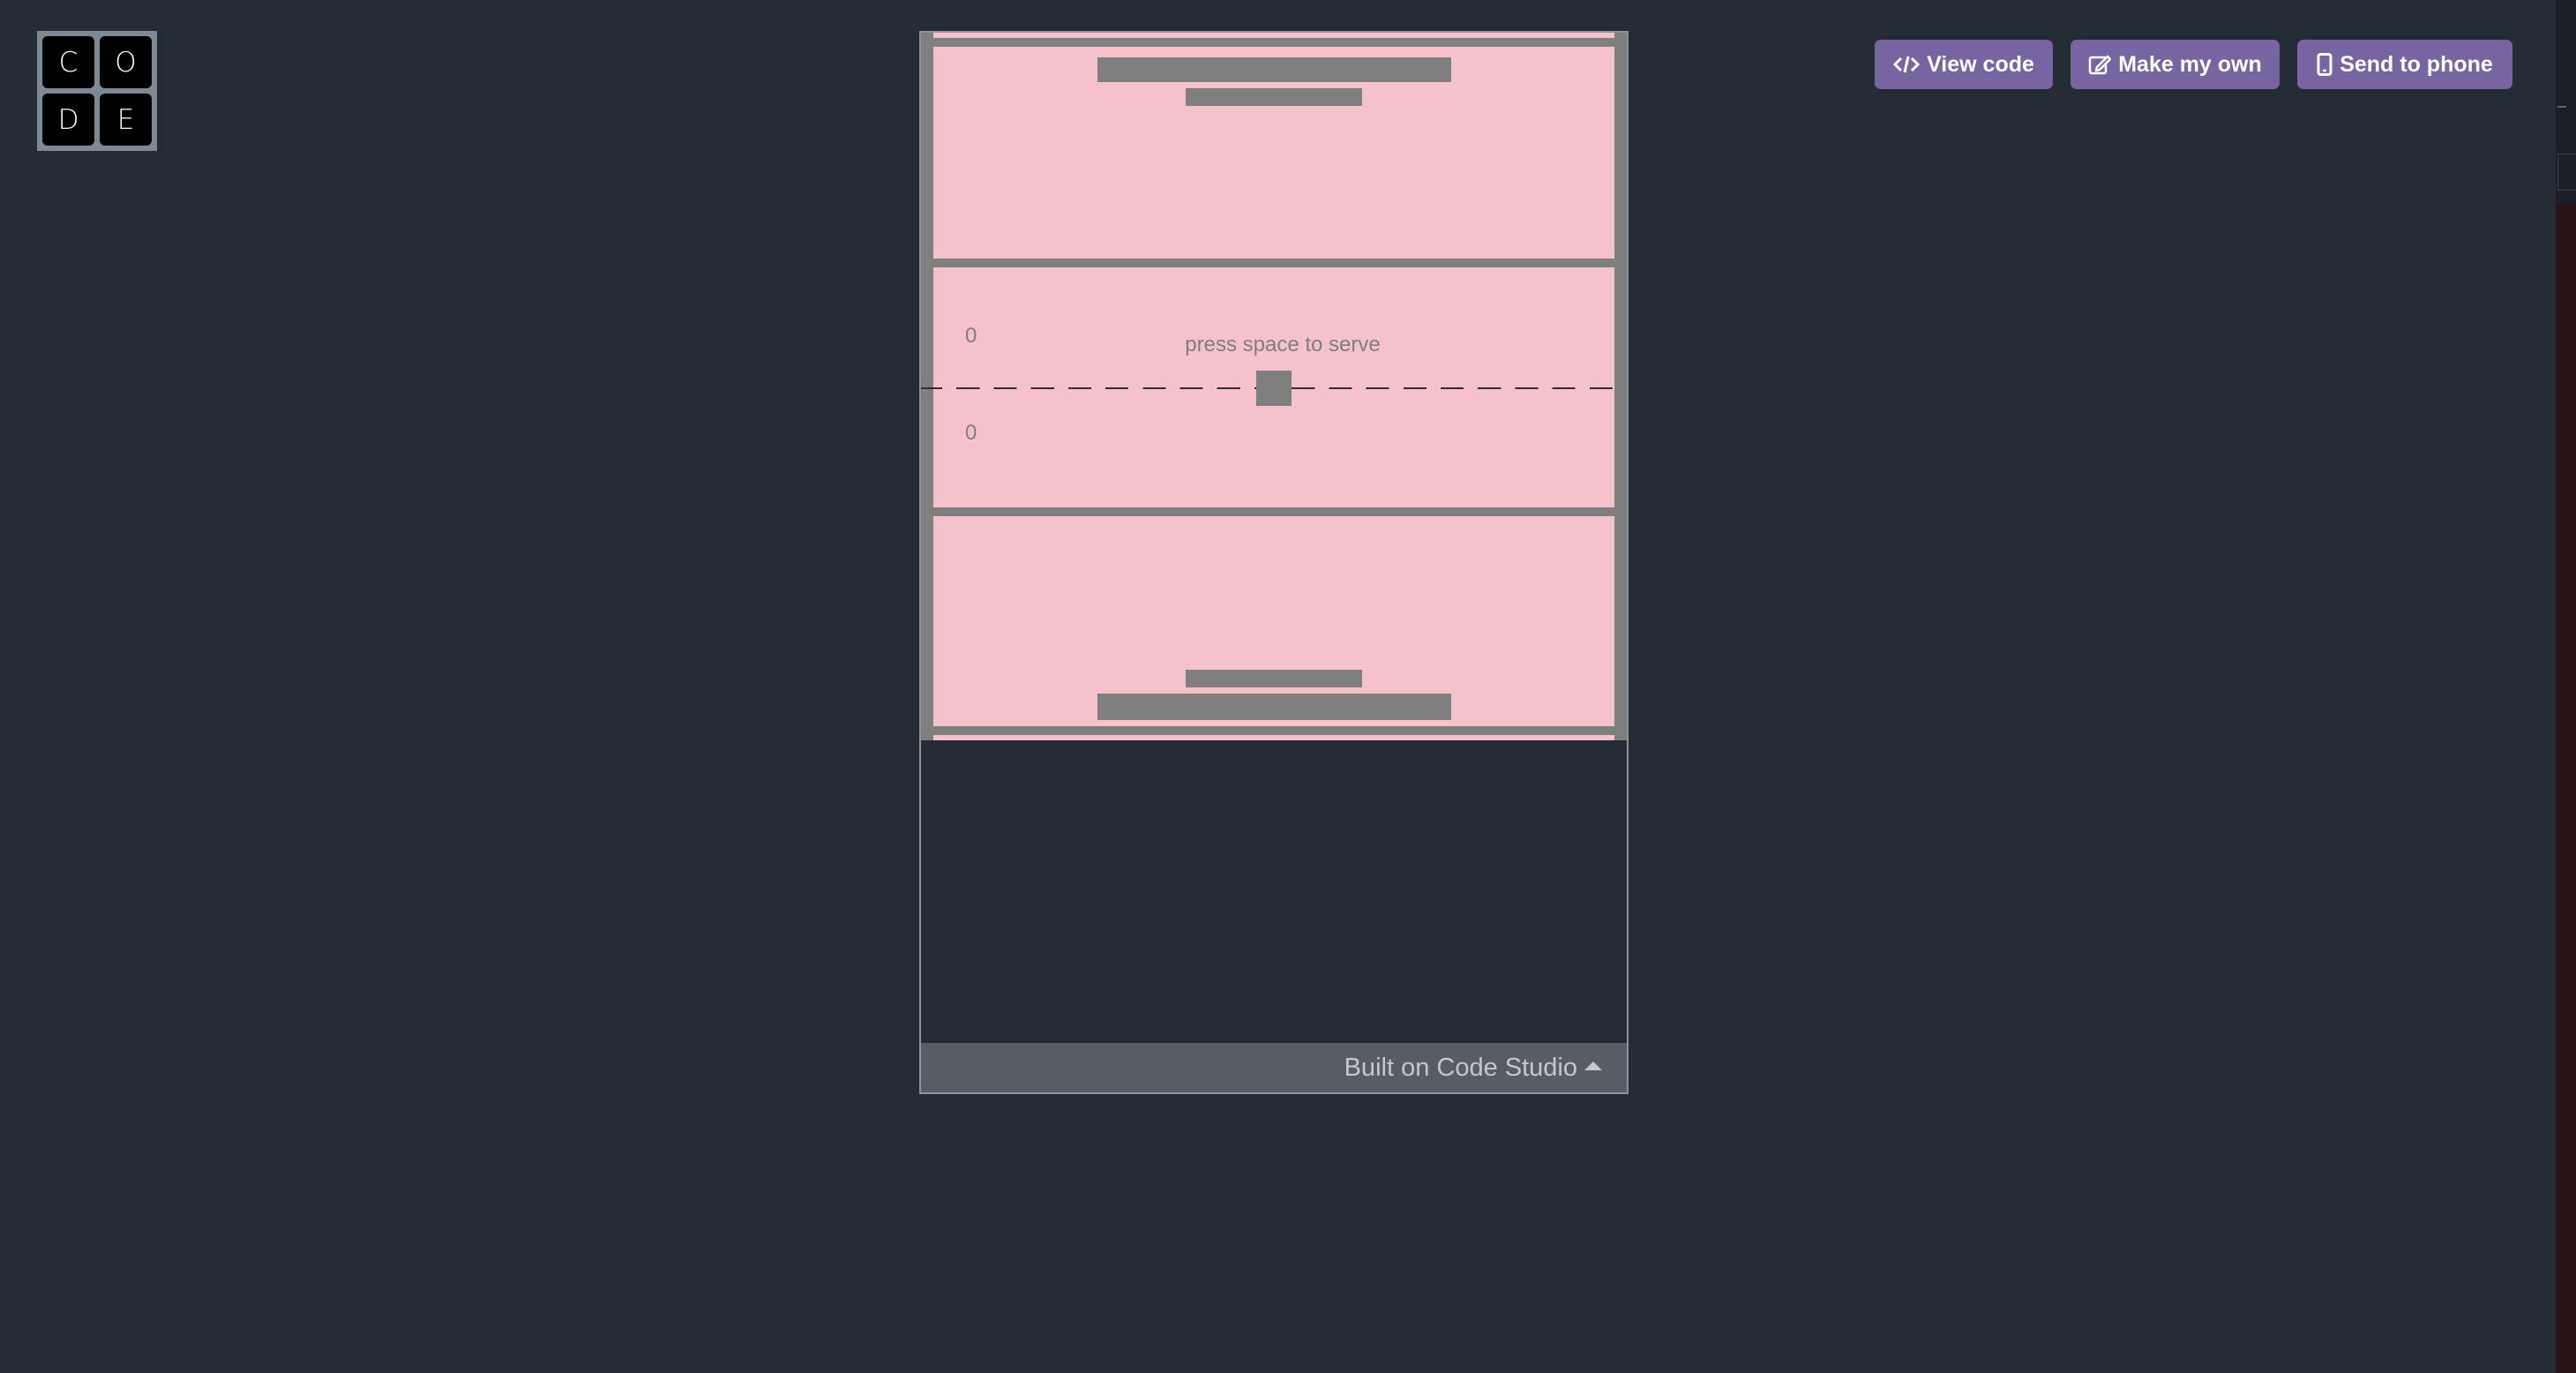 Image resolution: width=2576 pixels, height=1373 pixels. What do you see at coordinates (126, 120) in the screenshot?
I see `logo-letter: E` at bounding box center [126, 120].